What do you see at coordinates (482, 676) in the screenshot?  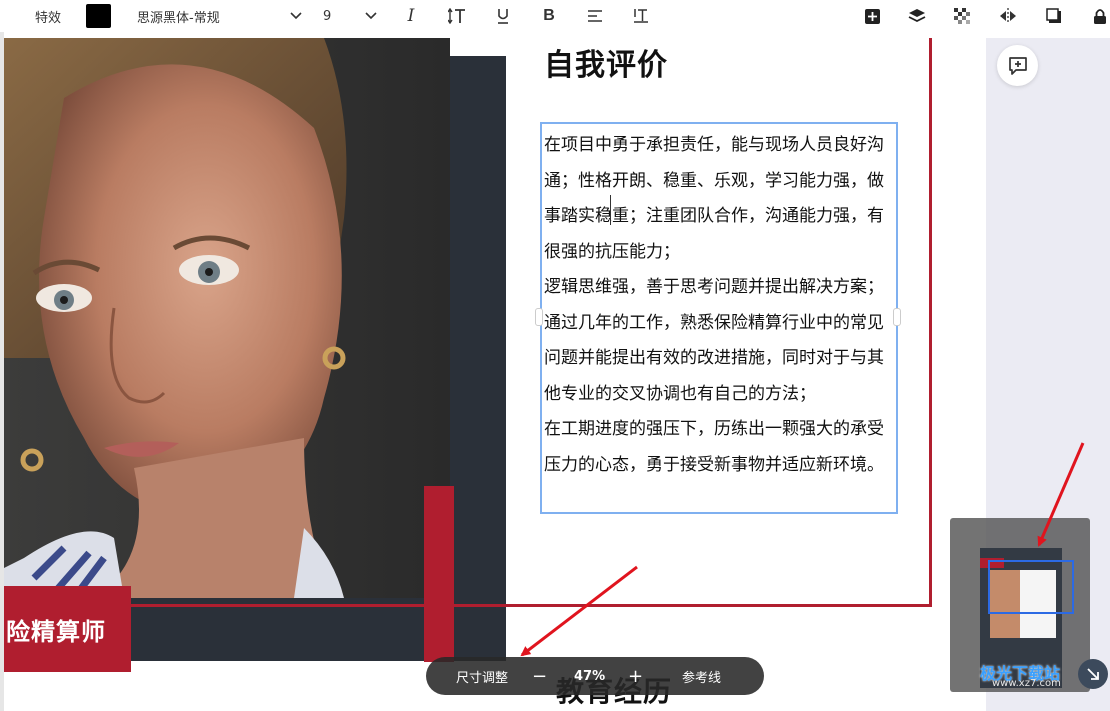 I see `size-adjust-button: 尺寸调整` at bounding box center [482, 676].